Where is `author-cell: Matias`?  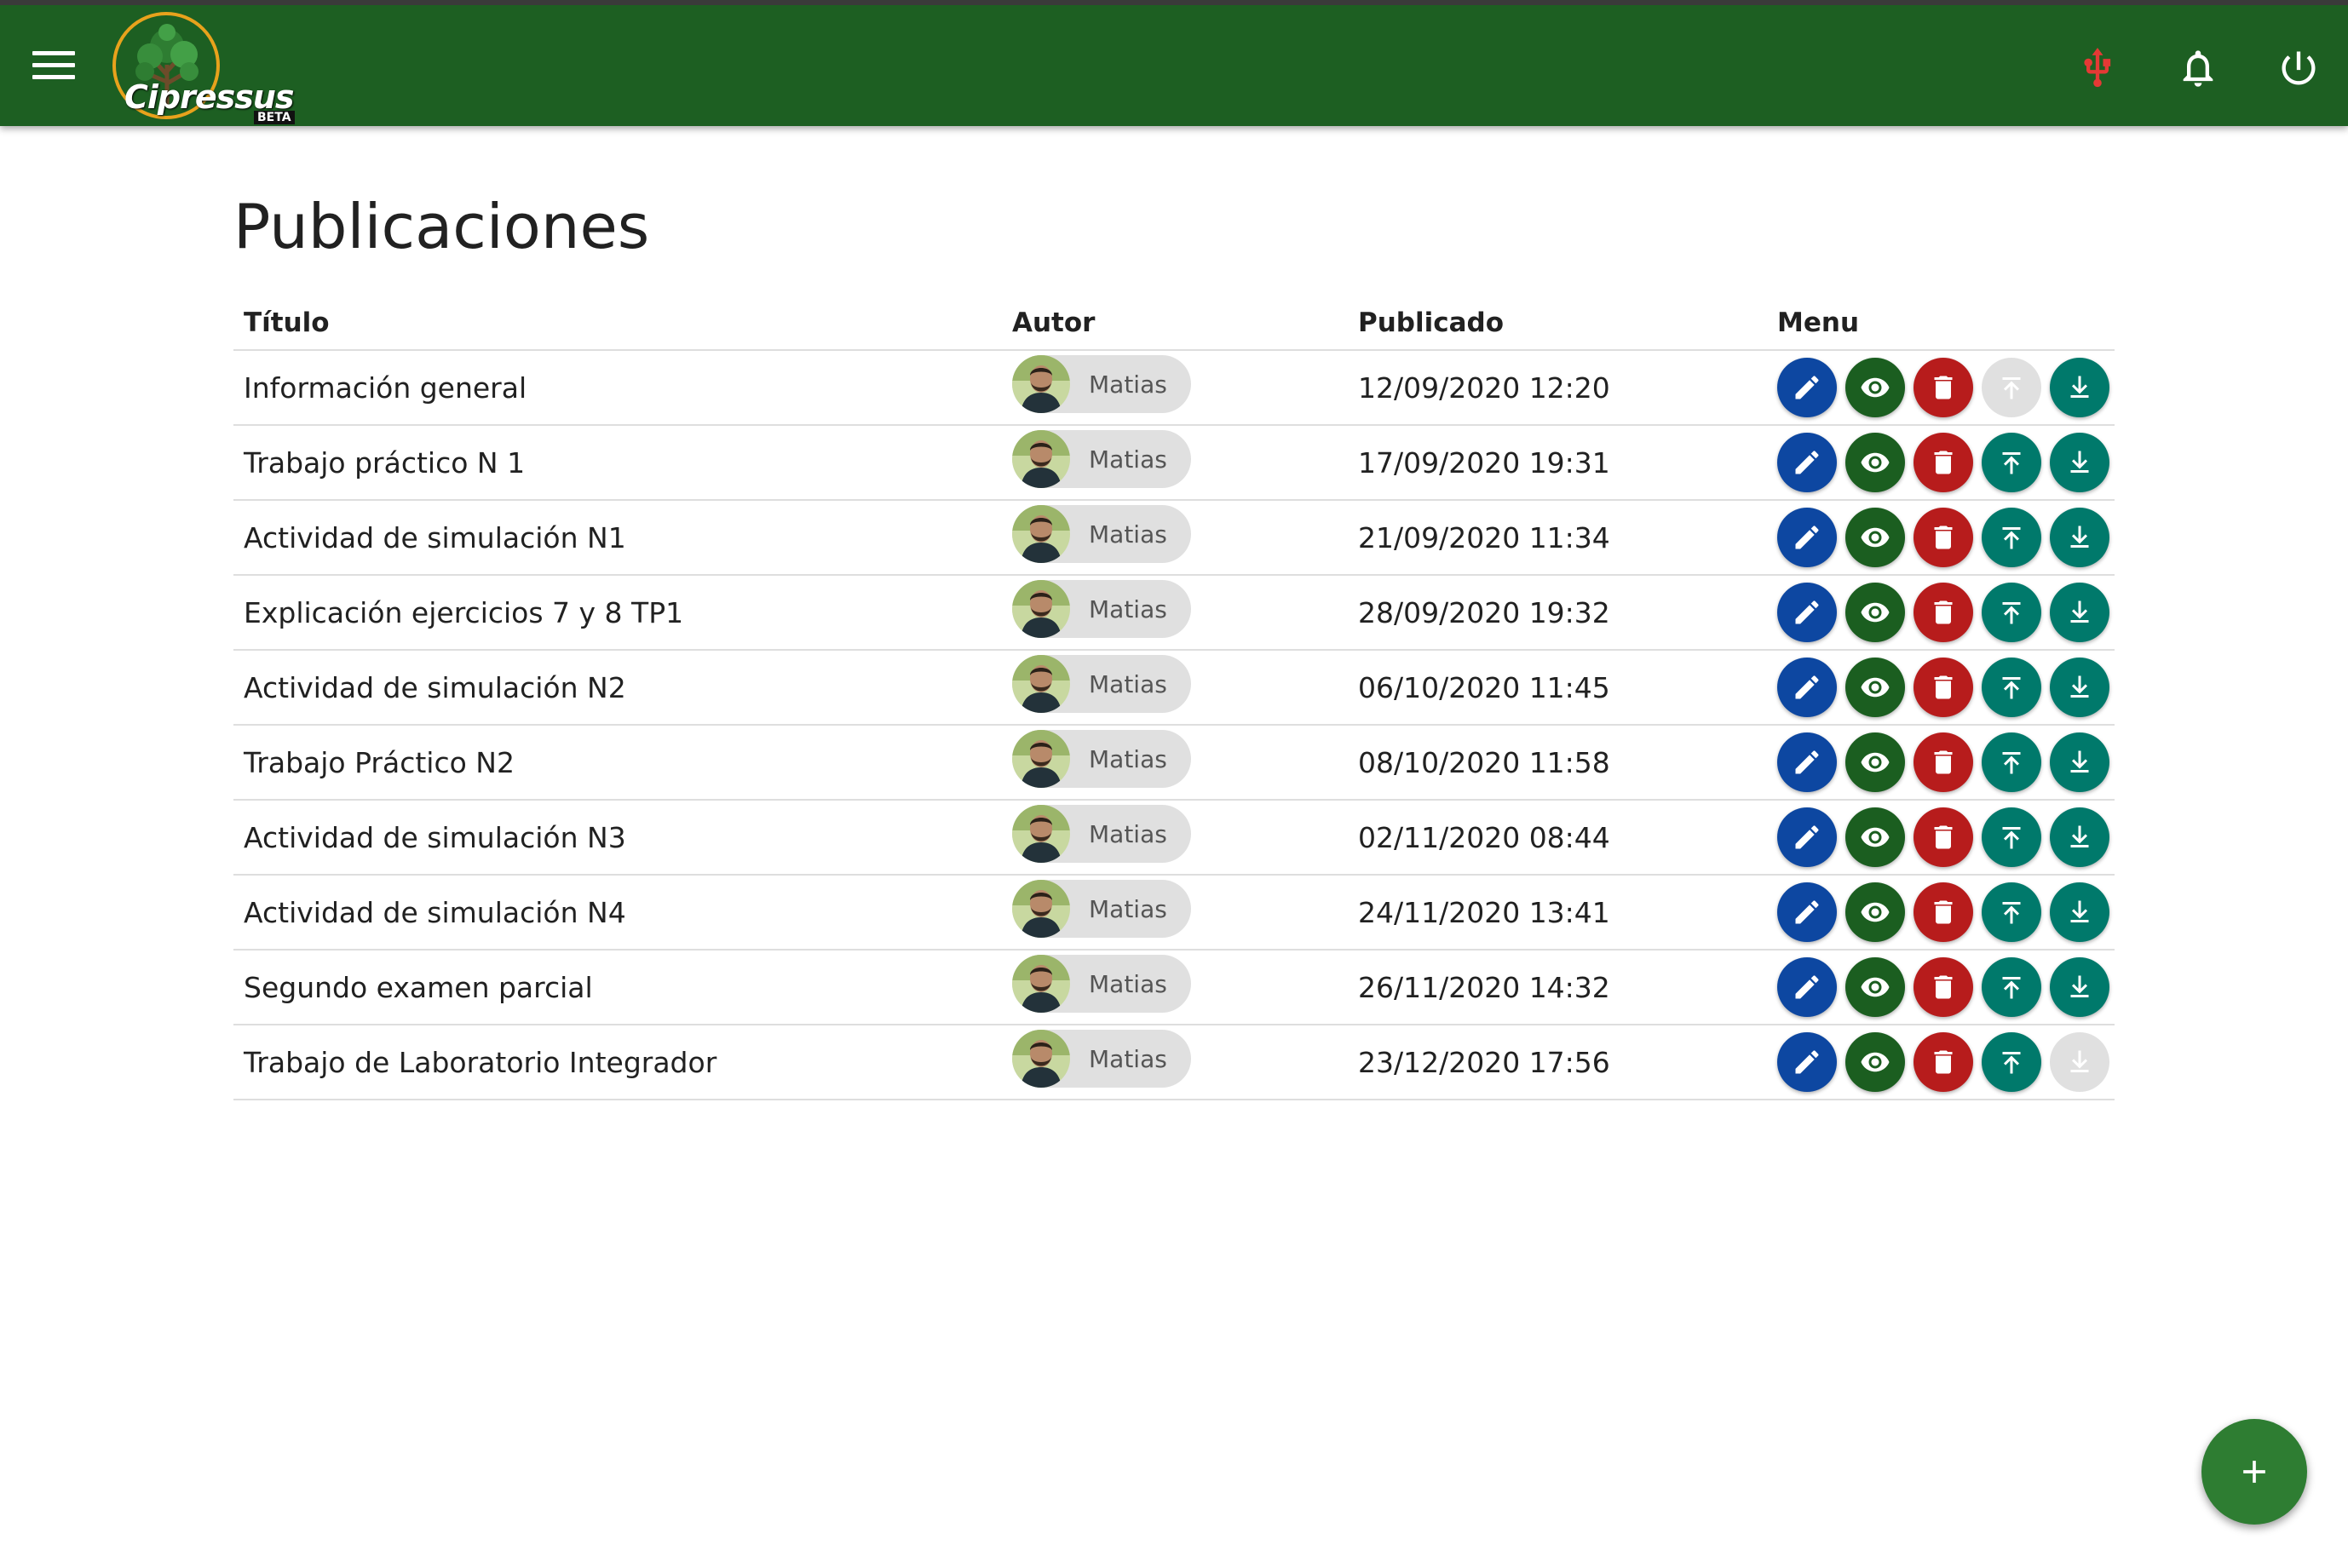
author-cell: Matias is located at coordinates (1175, 388).